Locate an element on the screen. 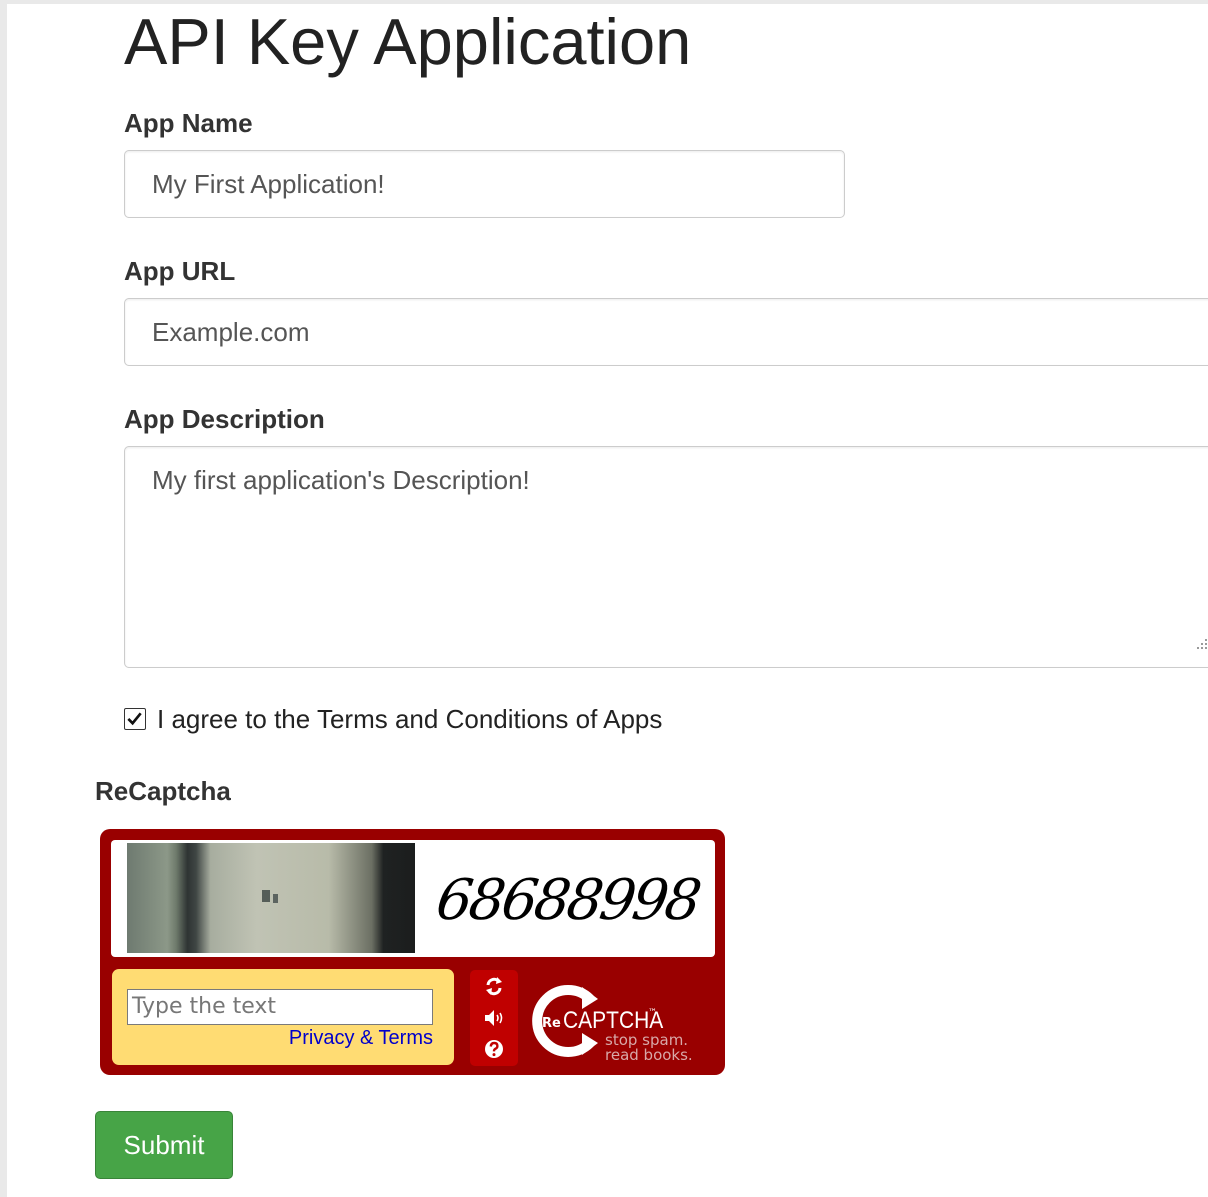 This screenshot has height=1197, width=1208. captcha-image: 68688998 is located at coordinates (413, 898).